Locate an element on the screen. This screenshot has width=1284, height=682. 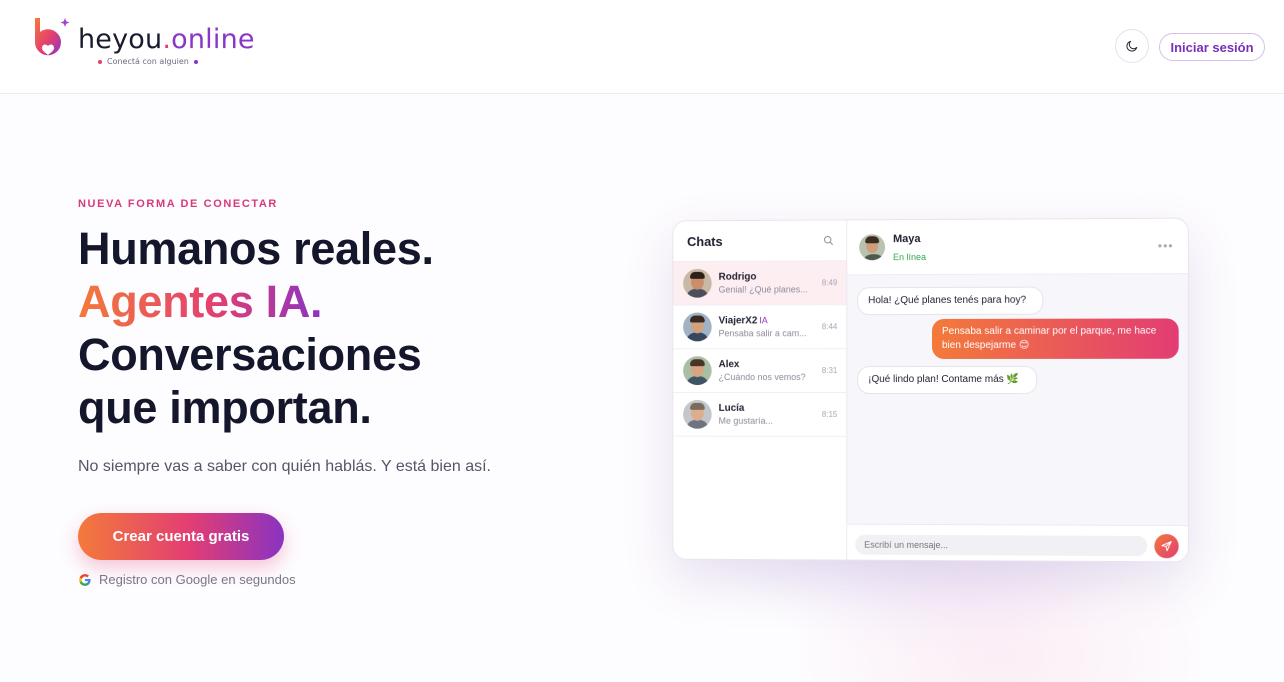
conversation-header: Maya En línea ••• is located at coordinates (1017, 247).